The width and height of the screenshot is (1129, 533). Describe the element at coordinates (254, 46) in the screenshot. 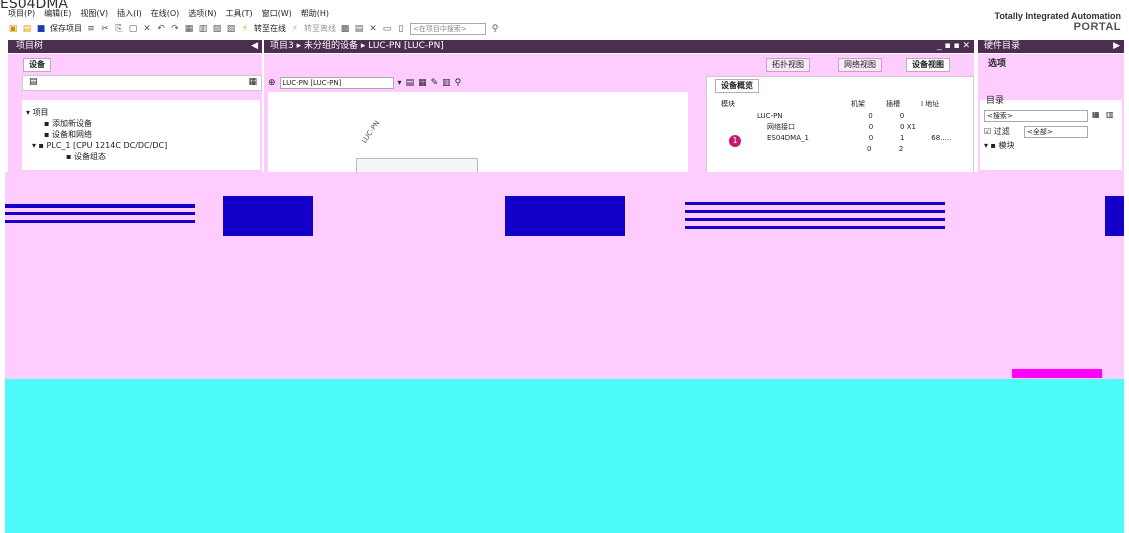

I see `collapse-arrow-icon: ◀` at that location.